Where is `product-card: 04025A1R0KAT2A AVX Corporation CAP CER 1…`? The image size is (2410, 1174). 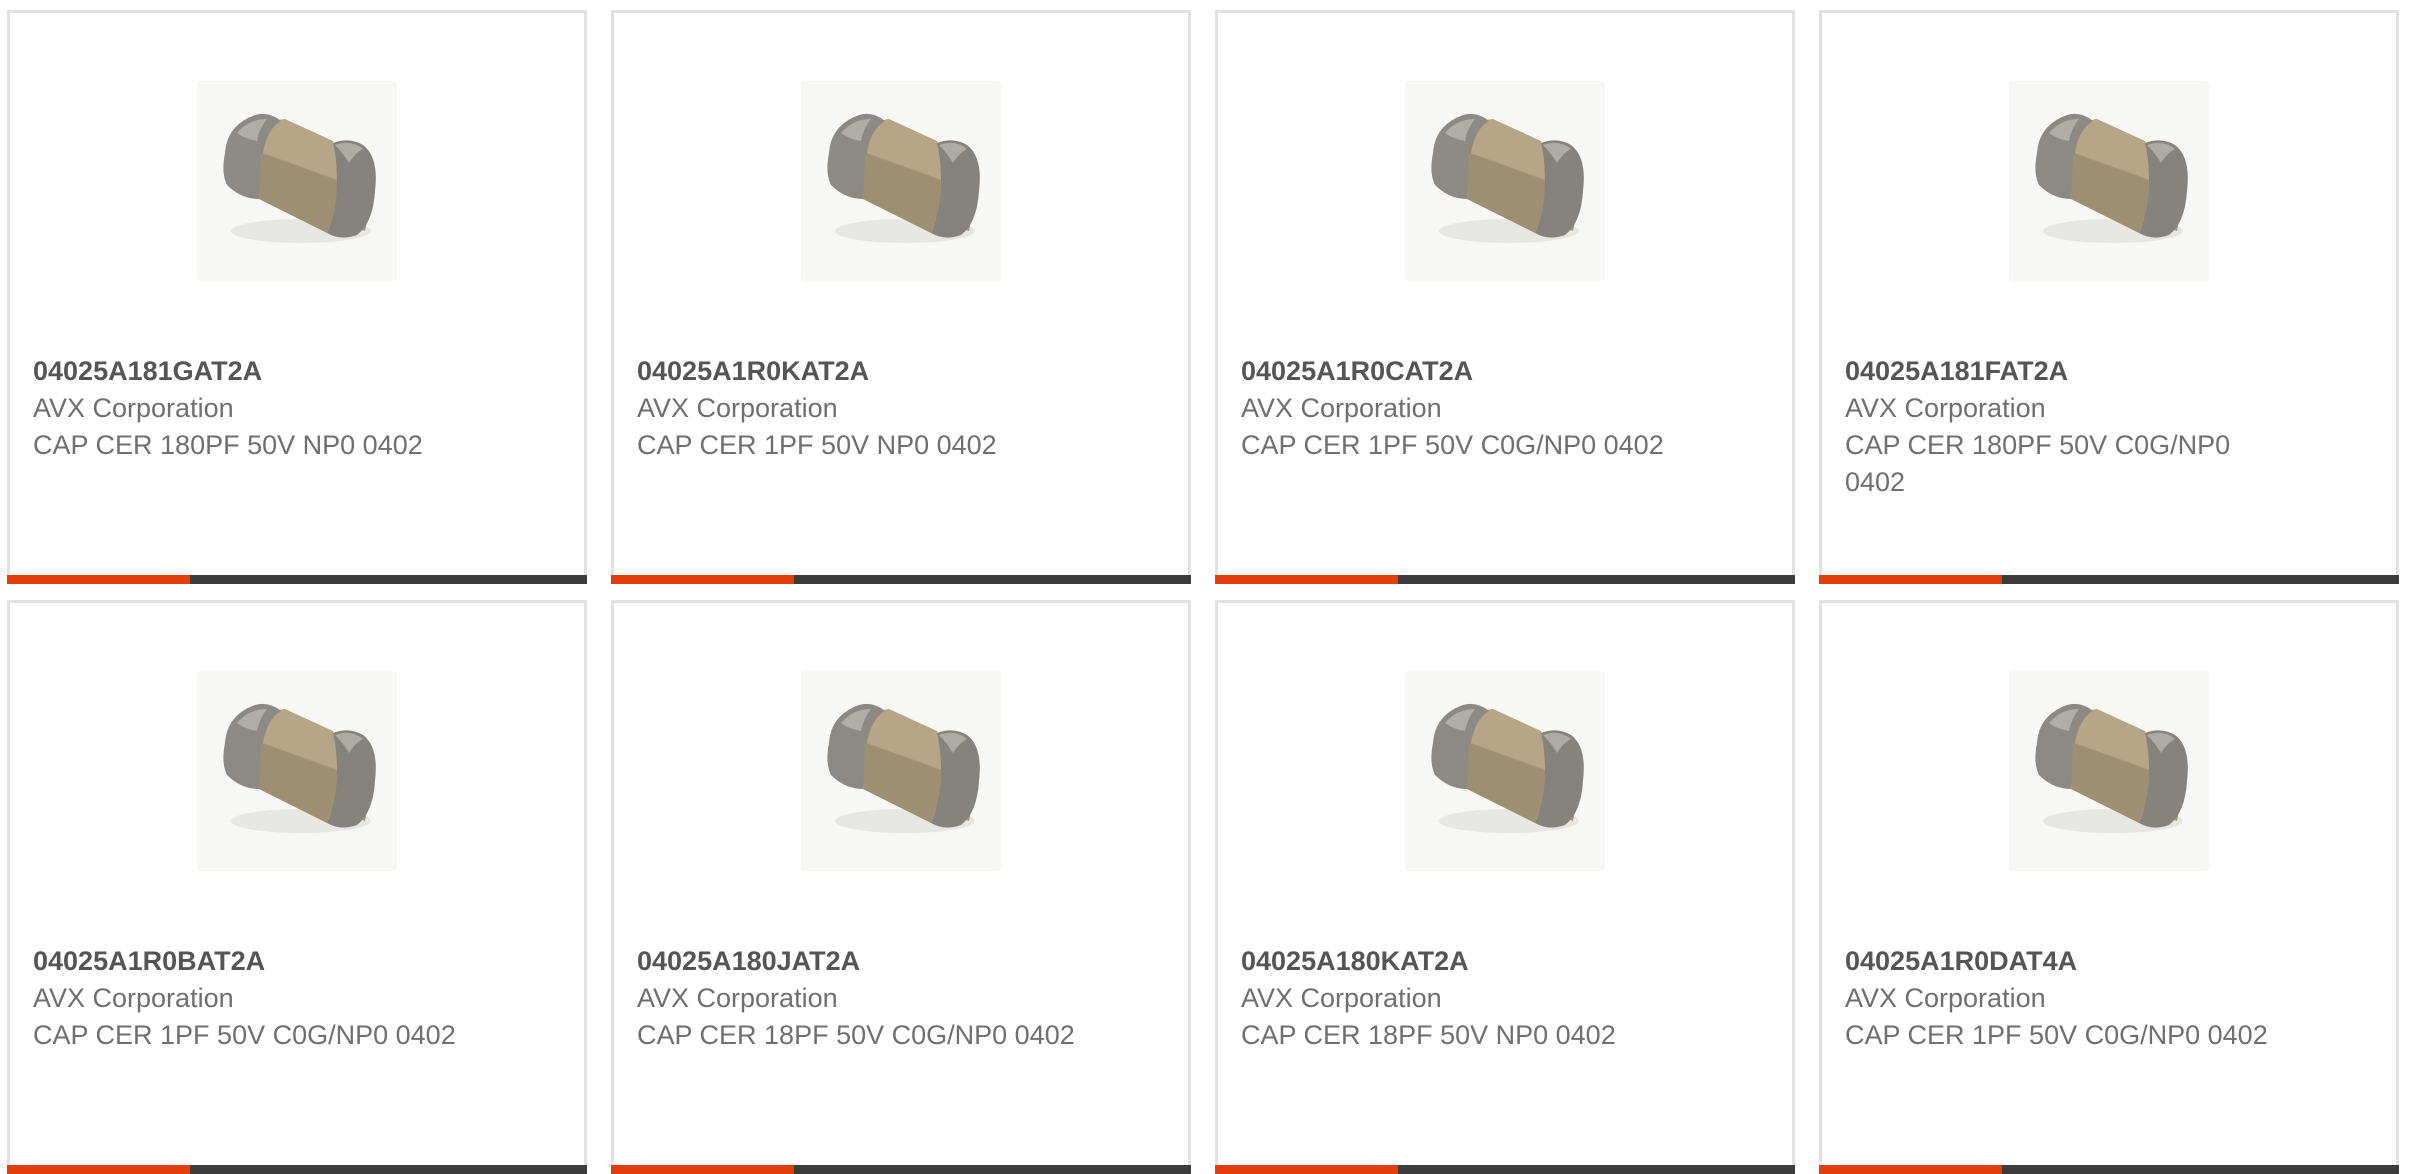
product-card: 04025A1R0KAT2A AVX Corporation CAP CER 1… is located at coordinates (901, 297).